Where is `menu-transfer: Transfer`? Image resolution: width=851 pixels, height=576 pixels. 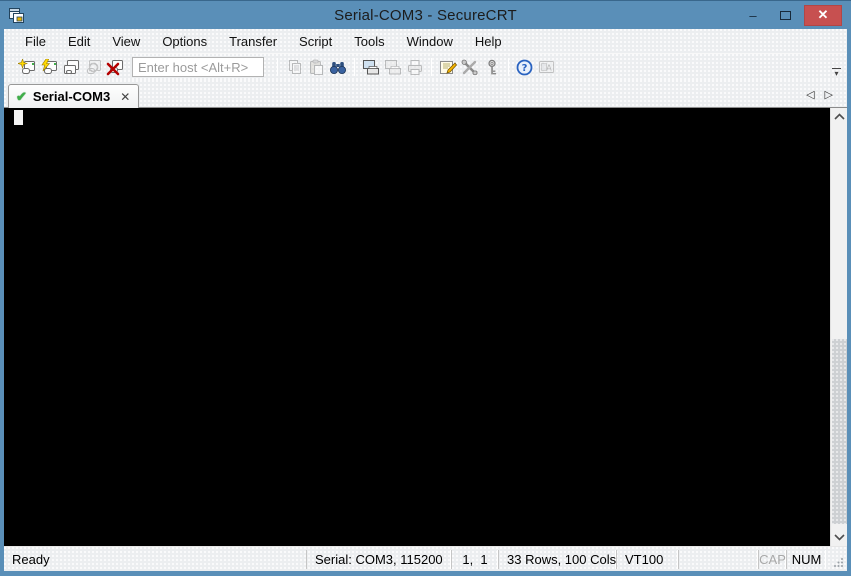 menu-transfer: Transfer is located at coordinates (253, 41).